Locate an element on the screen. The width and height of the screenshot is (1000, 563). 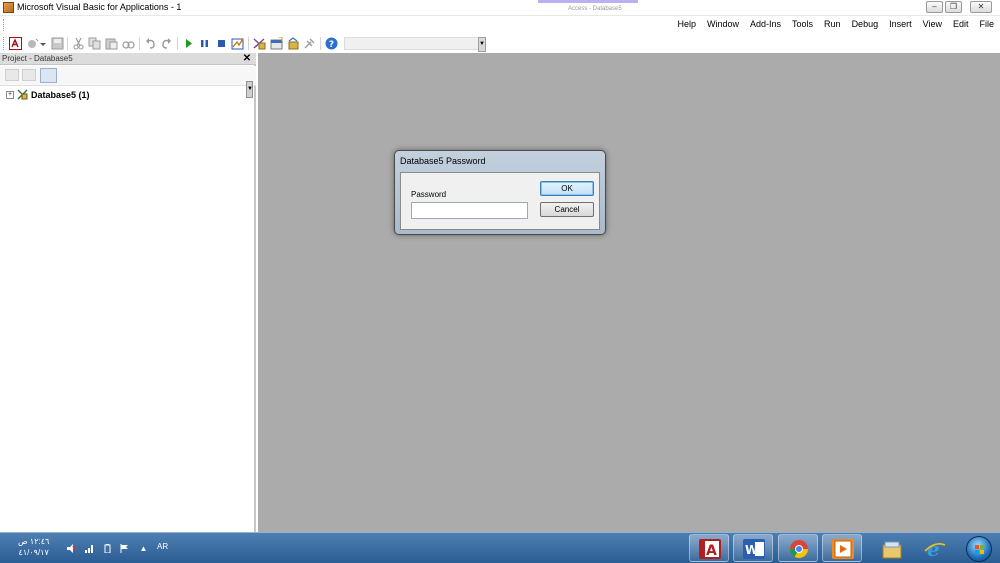
help-icon: ? is located at coordinates (331, 43).